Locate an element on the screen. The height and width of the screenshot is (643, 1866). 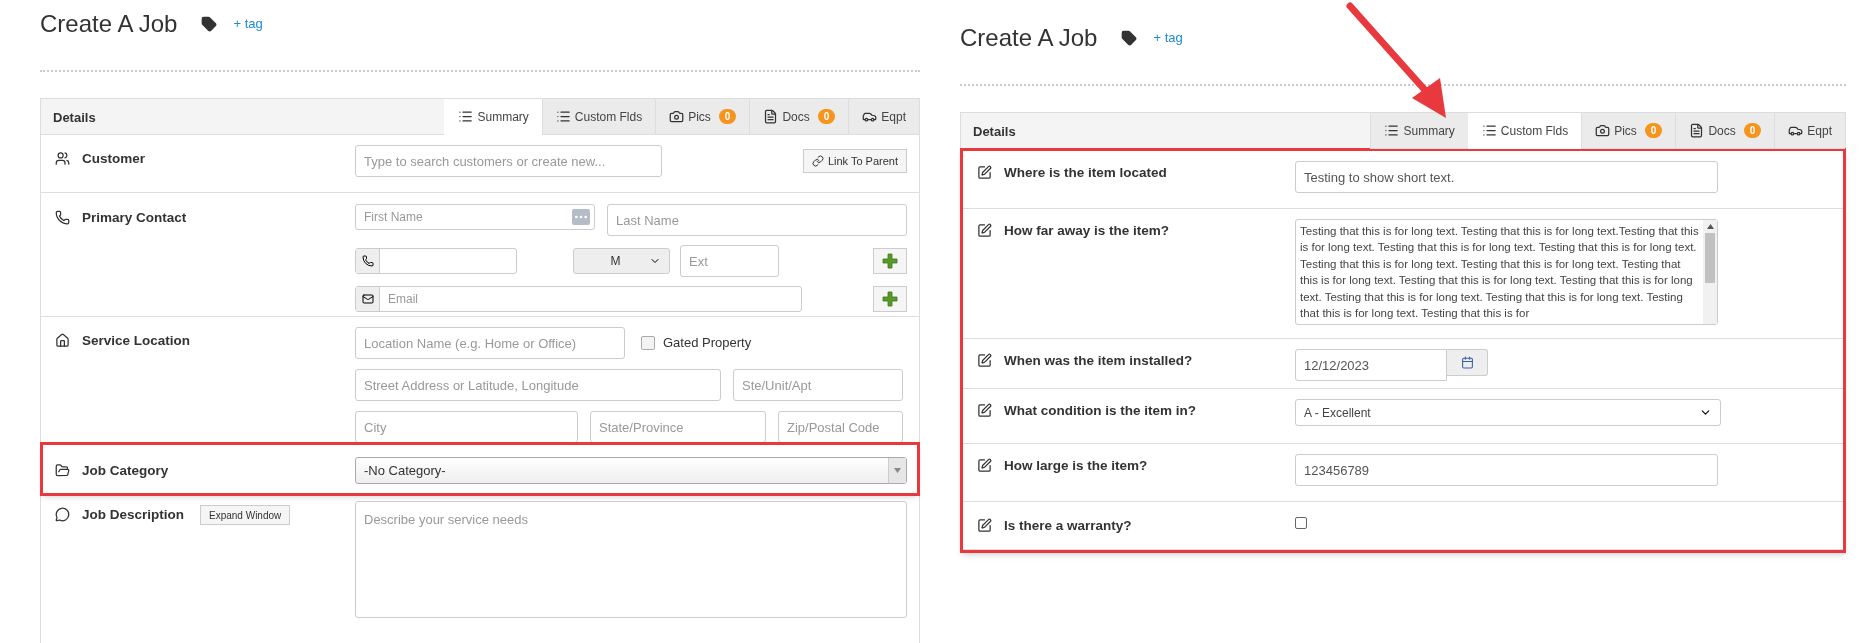
date-field: 12/12/2023 is located at coordinates (1371, 365).